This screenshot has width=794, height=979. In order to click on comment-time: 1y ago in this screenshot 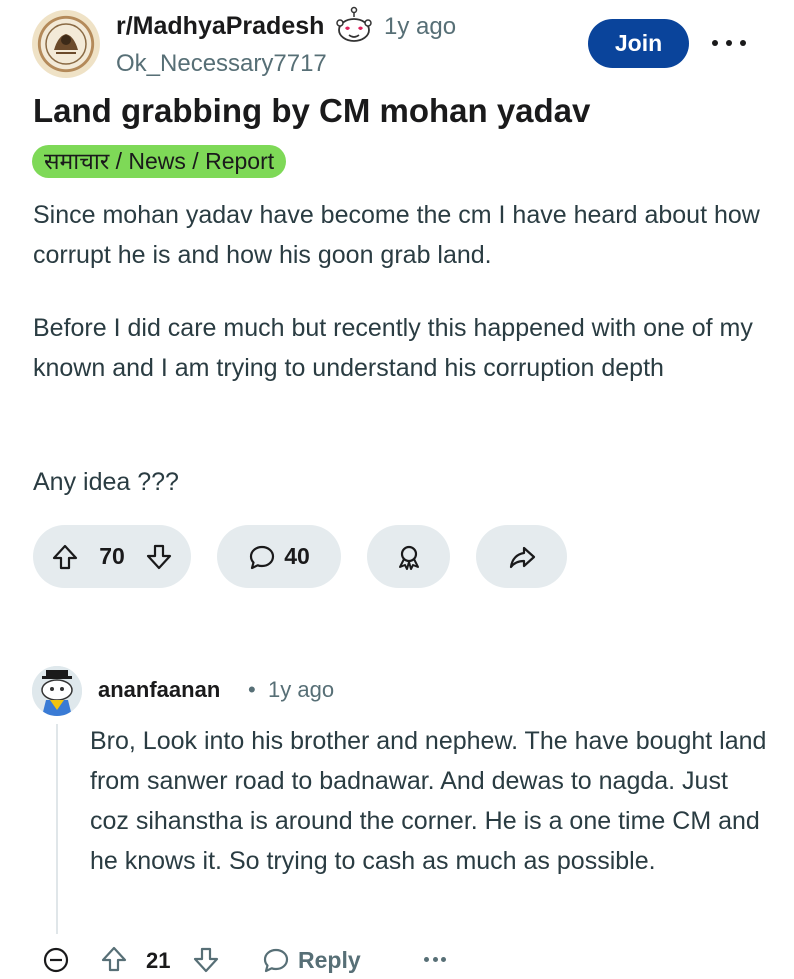, I will do `click(301, 689)`.